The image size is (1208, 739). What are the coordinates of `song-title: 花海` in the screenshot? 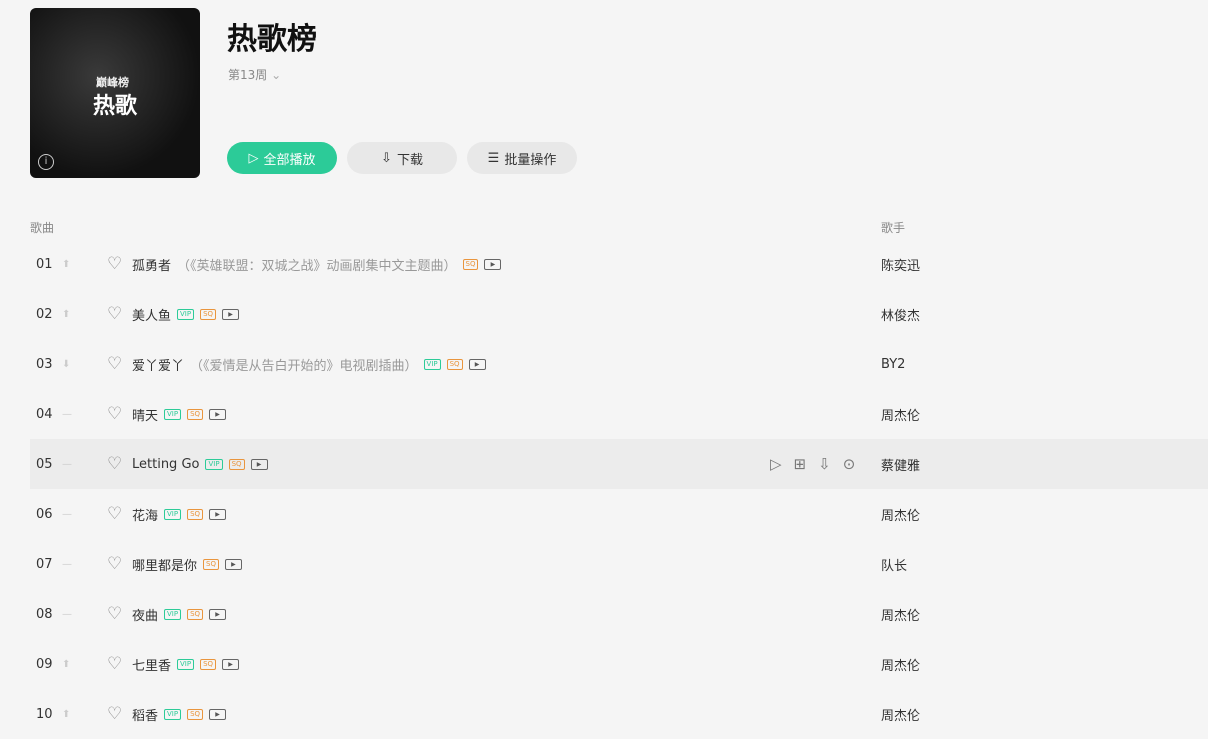 It's located at (145, 514).